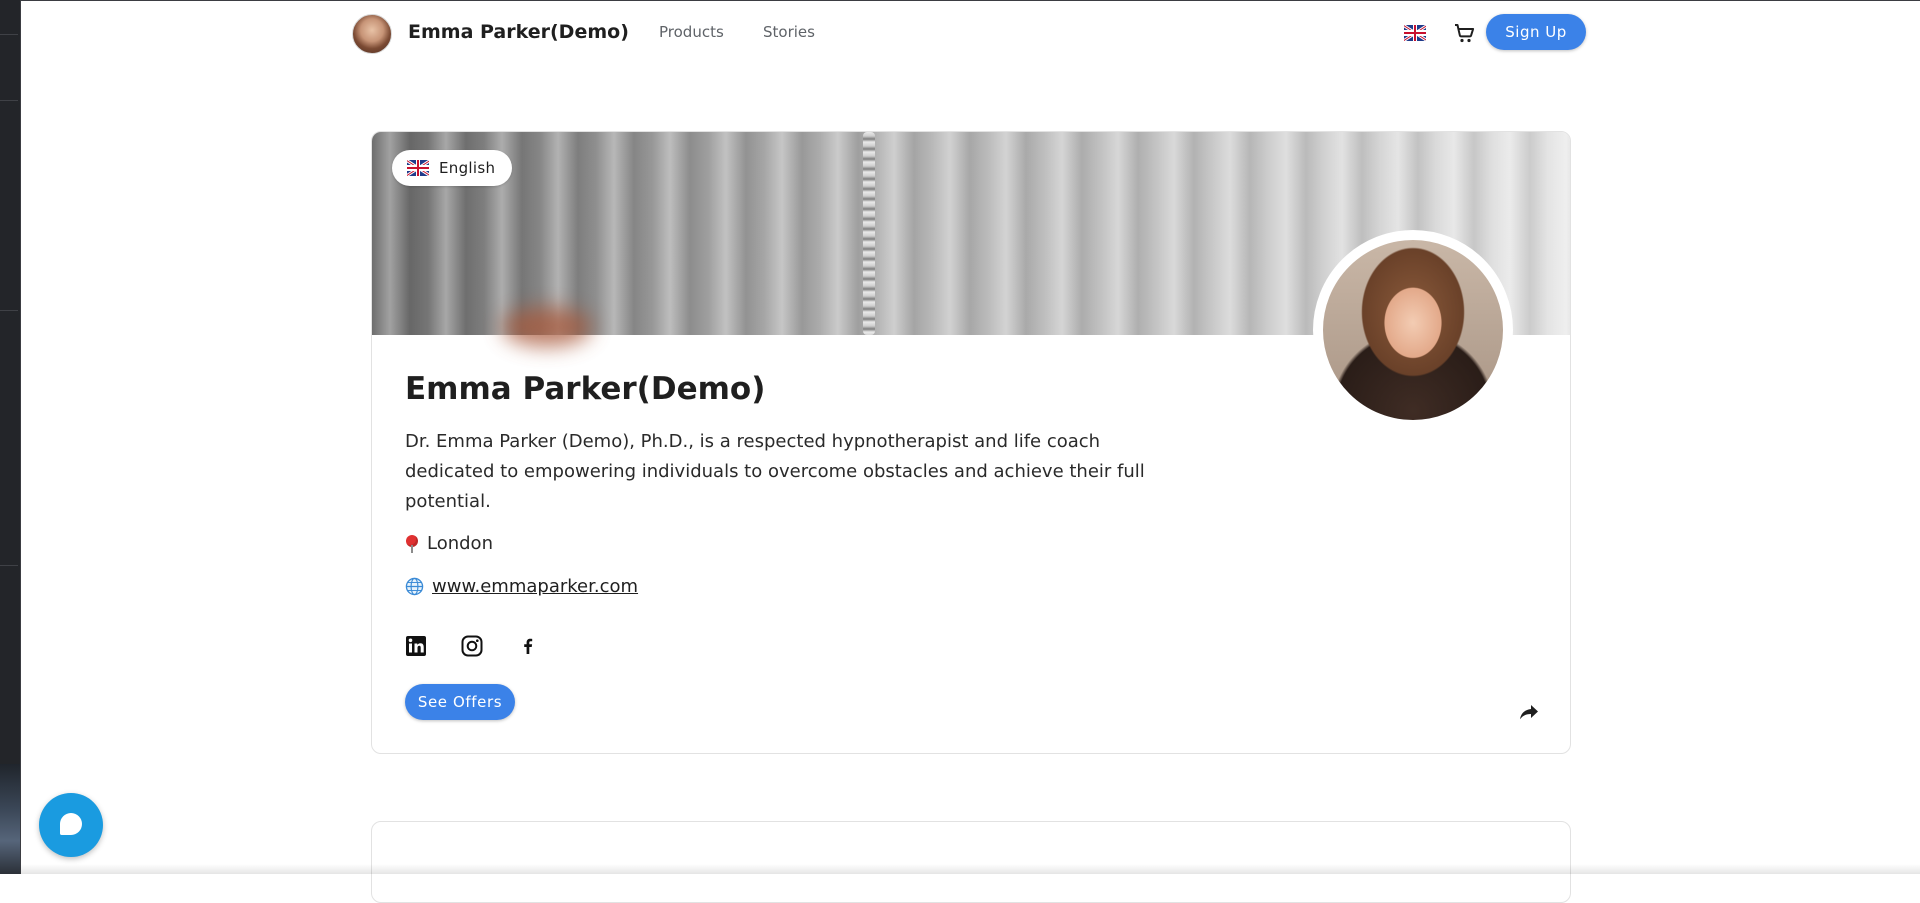 Image resolution: width=1920 pixels, height=903 pixels. What do you see at coordinates (1413, 330) in the screenshot?
I see `profile-photo` at bounding box center [1413, 330].